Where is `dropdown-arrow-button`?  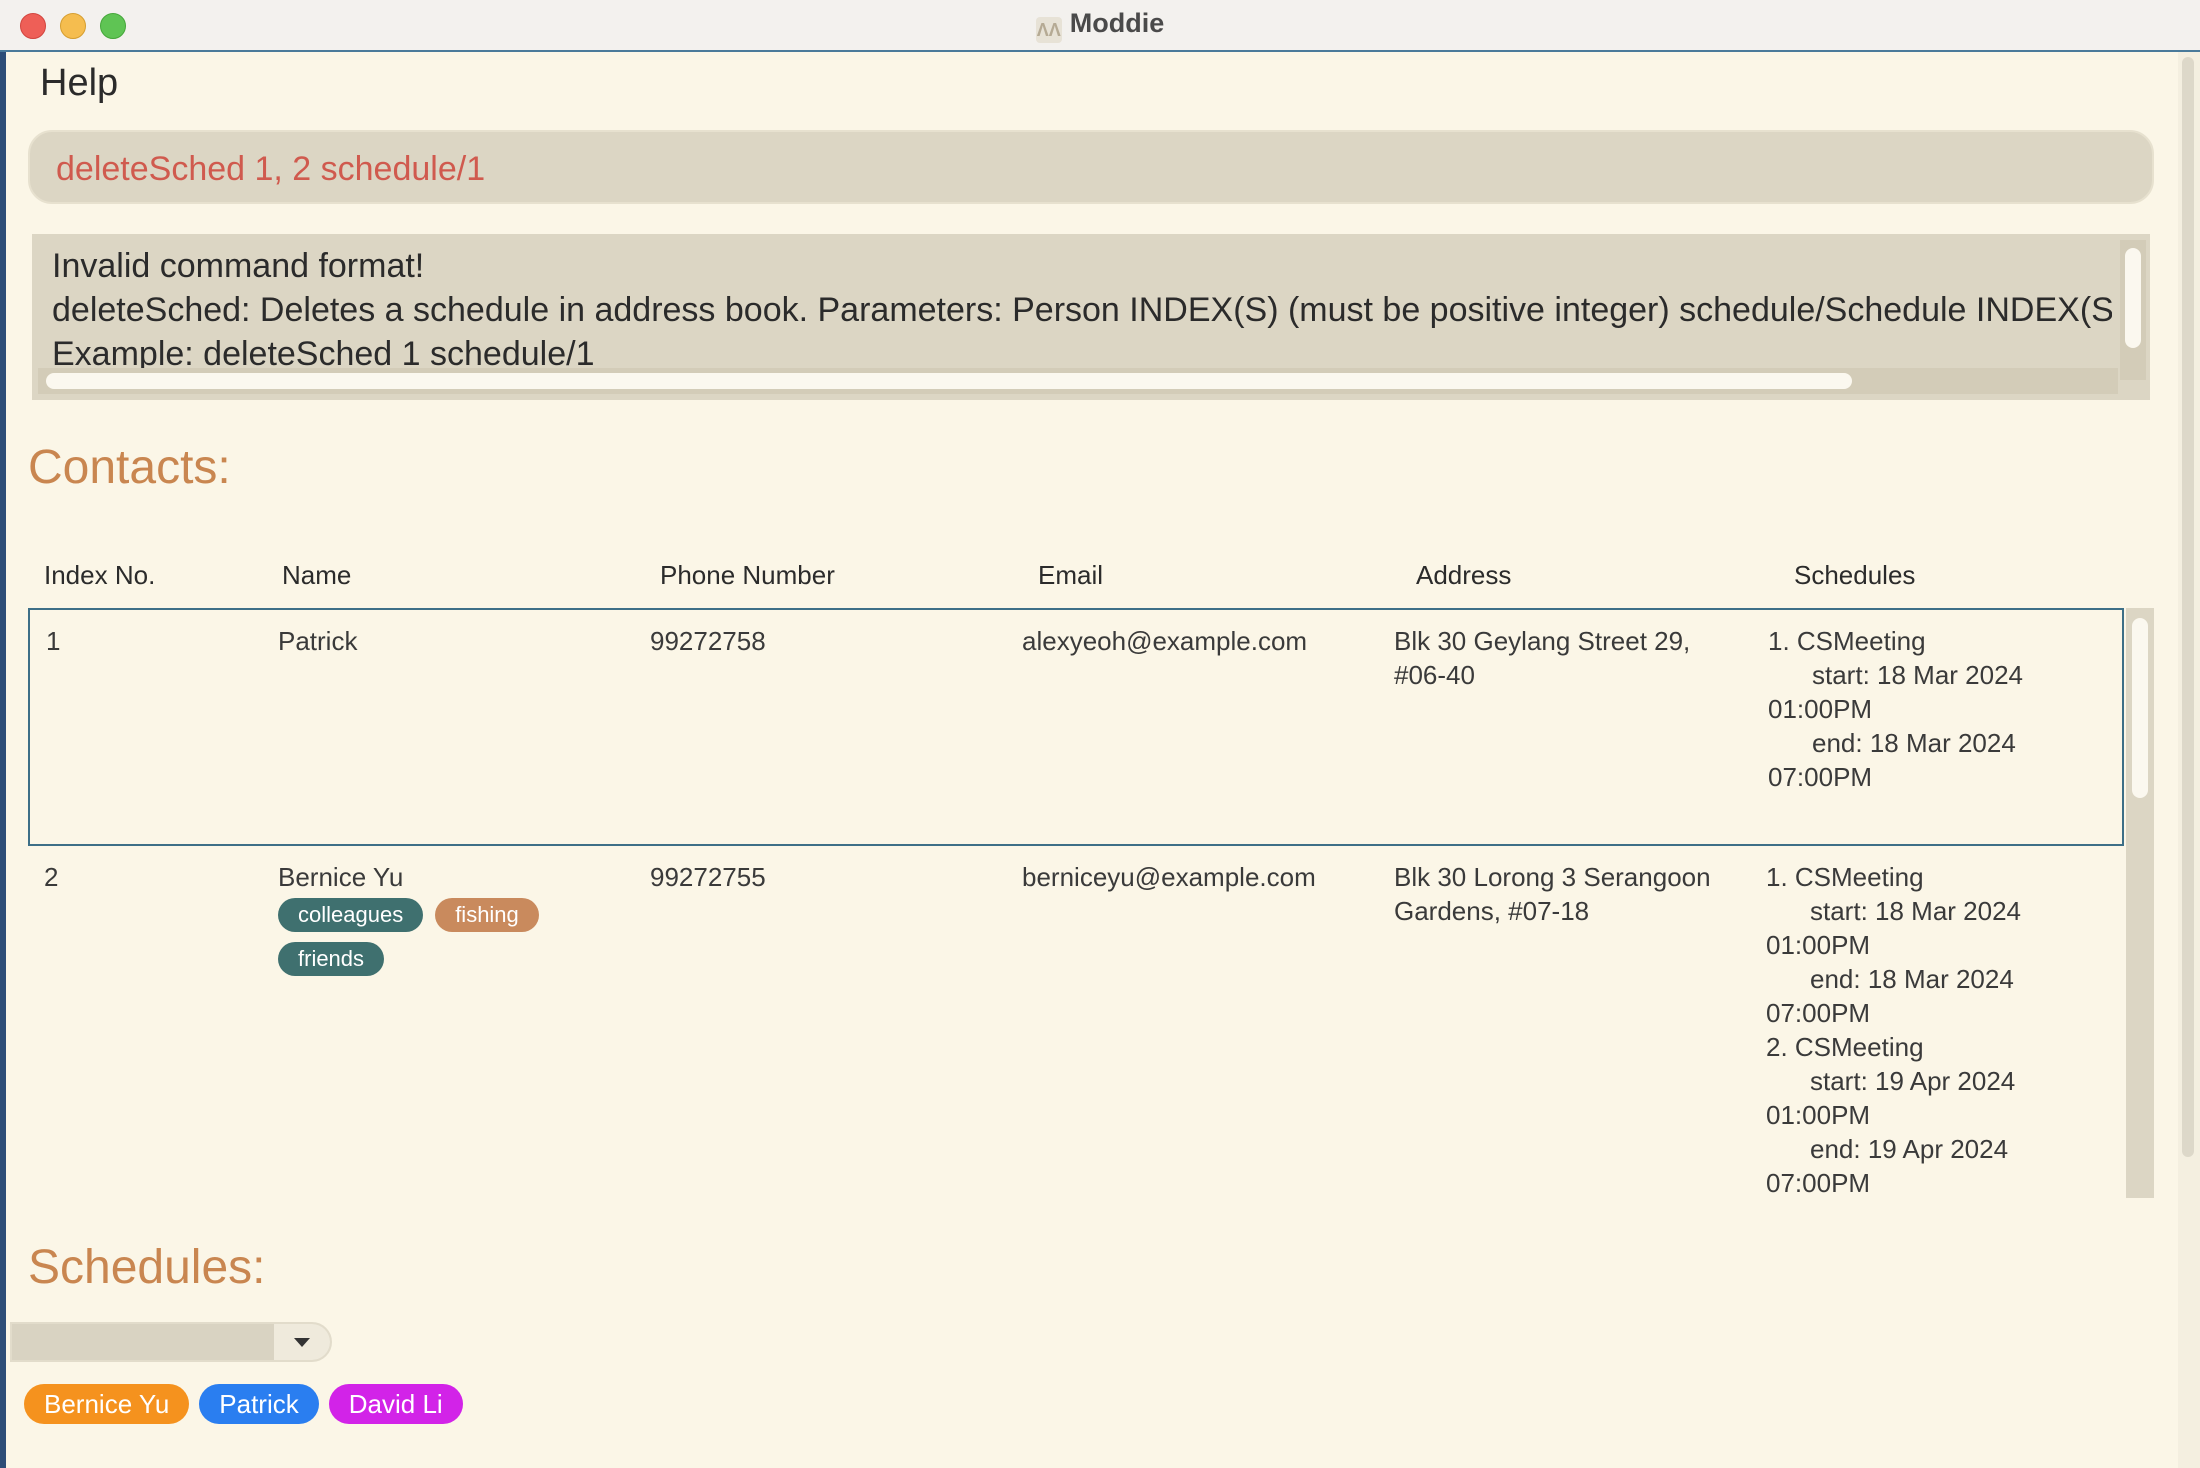
dropdown-arrow-button is located at coordinates (302, 1342).